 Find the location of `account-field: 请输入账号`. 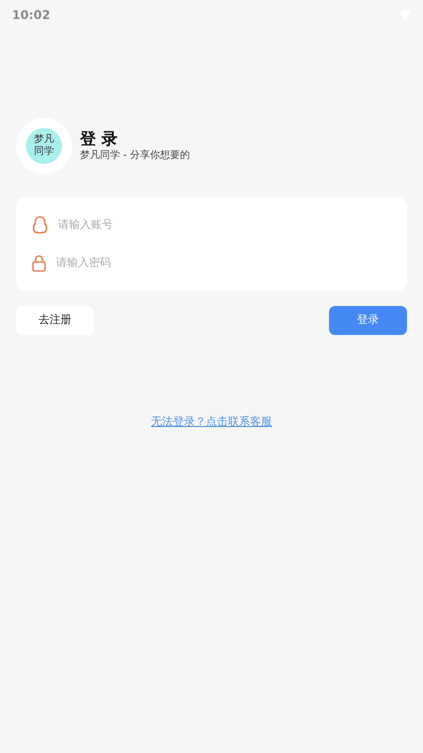

account-field: 请输入账号 is located at coordinates (224, 225).